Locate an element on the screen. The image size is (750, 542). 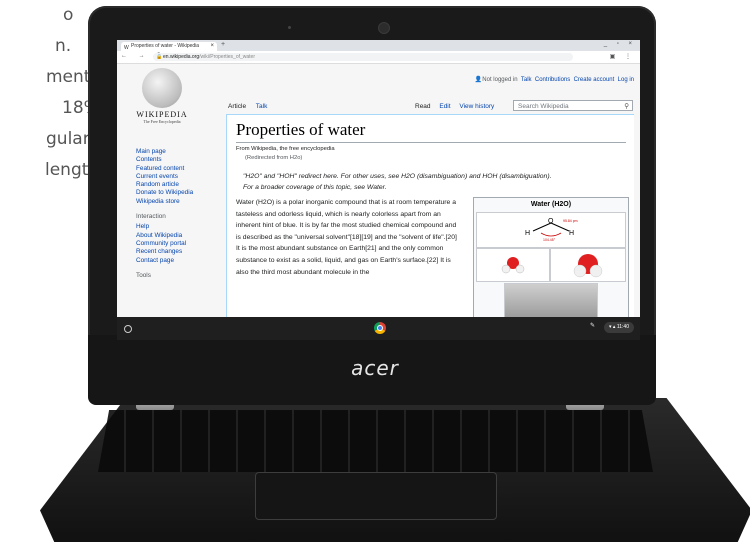
puzzle-globe-icon is located at coordinates (162, 88).